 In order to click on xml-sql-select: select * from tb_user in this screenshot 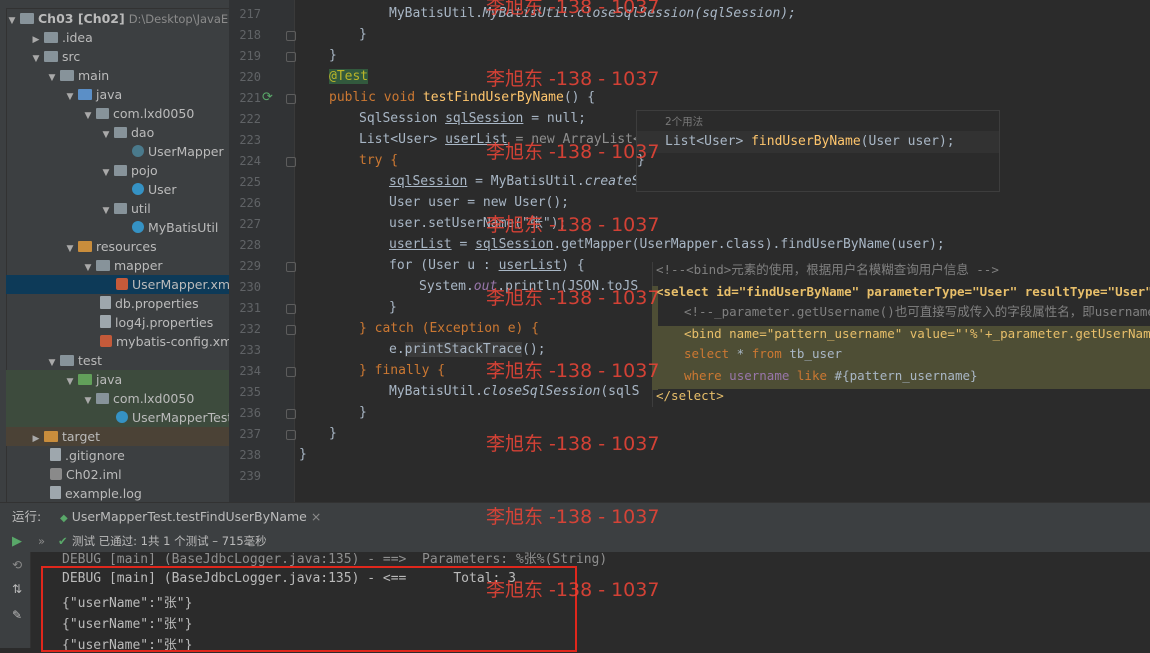, I will do `click(763, 354)`.